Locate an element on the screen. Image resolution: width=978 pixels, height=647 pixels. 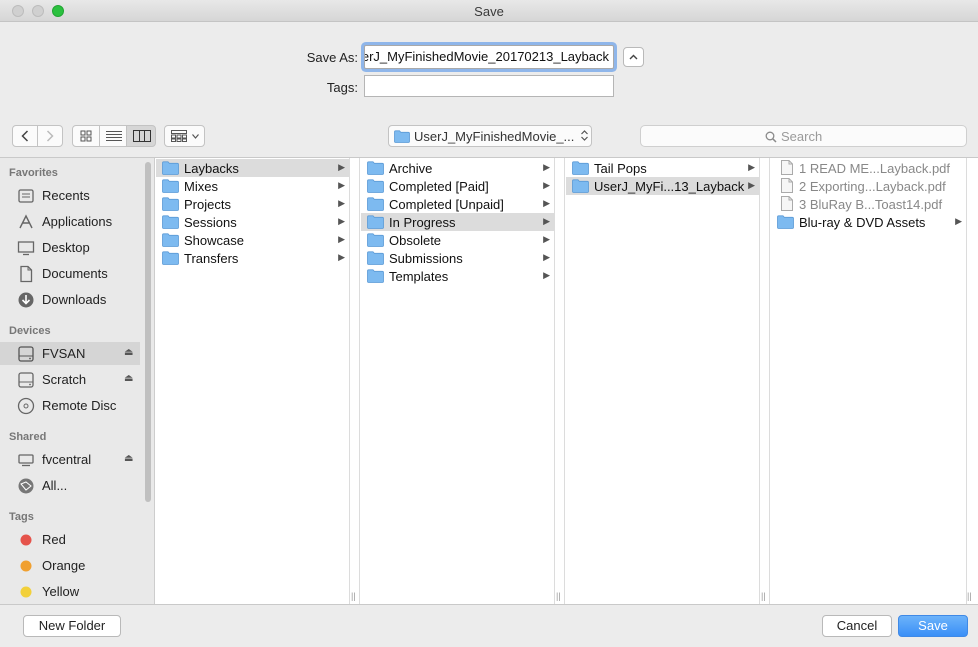
sidebar-item-label: fvcentral is located at coordinates (67, 459).